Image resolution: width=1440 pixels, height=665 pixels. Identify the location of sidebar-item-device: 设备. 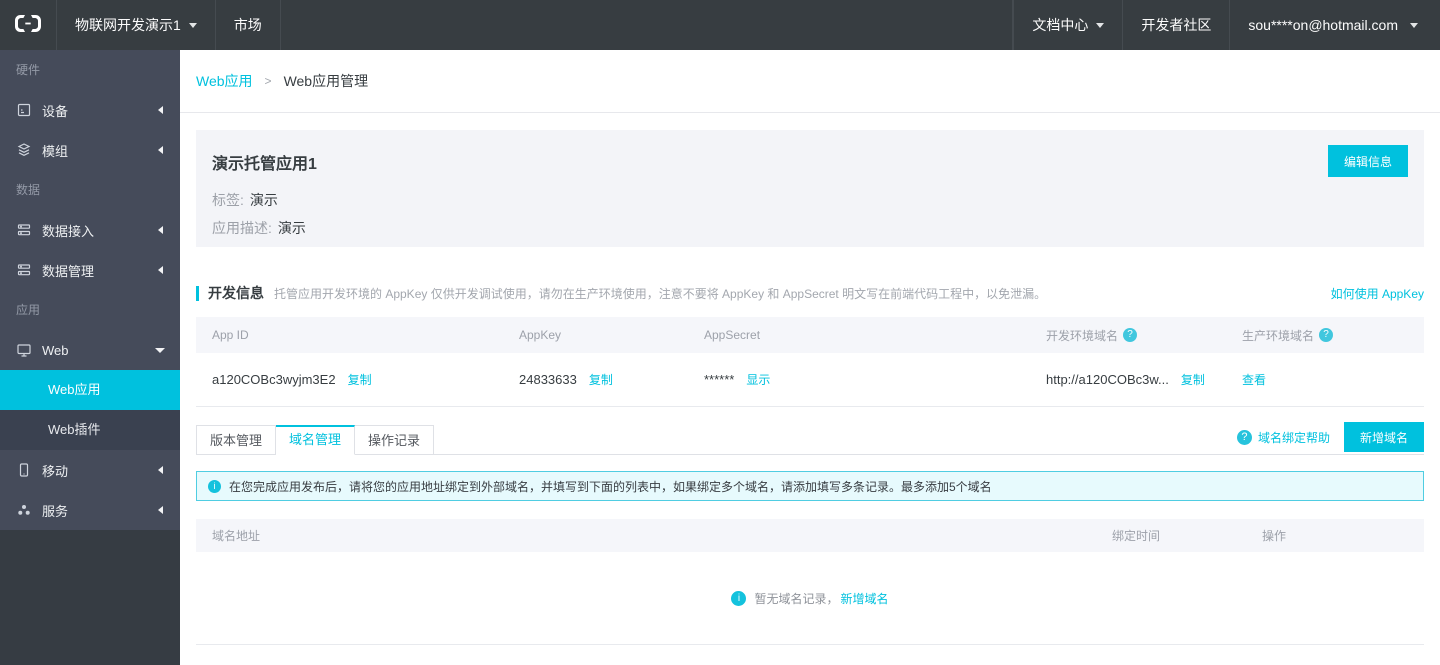
(90, 110).